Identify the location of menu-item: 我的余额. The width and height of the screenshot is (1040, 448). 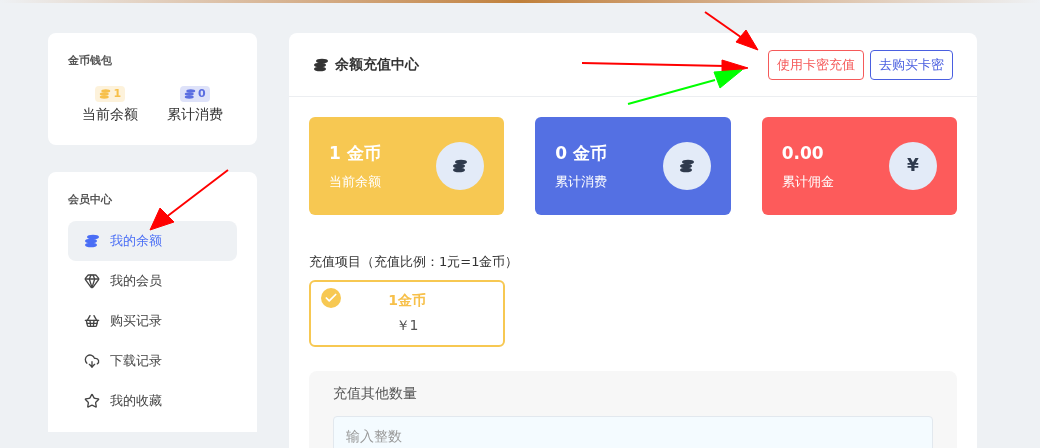
(152, 240).